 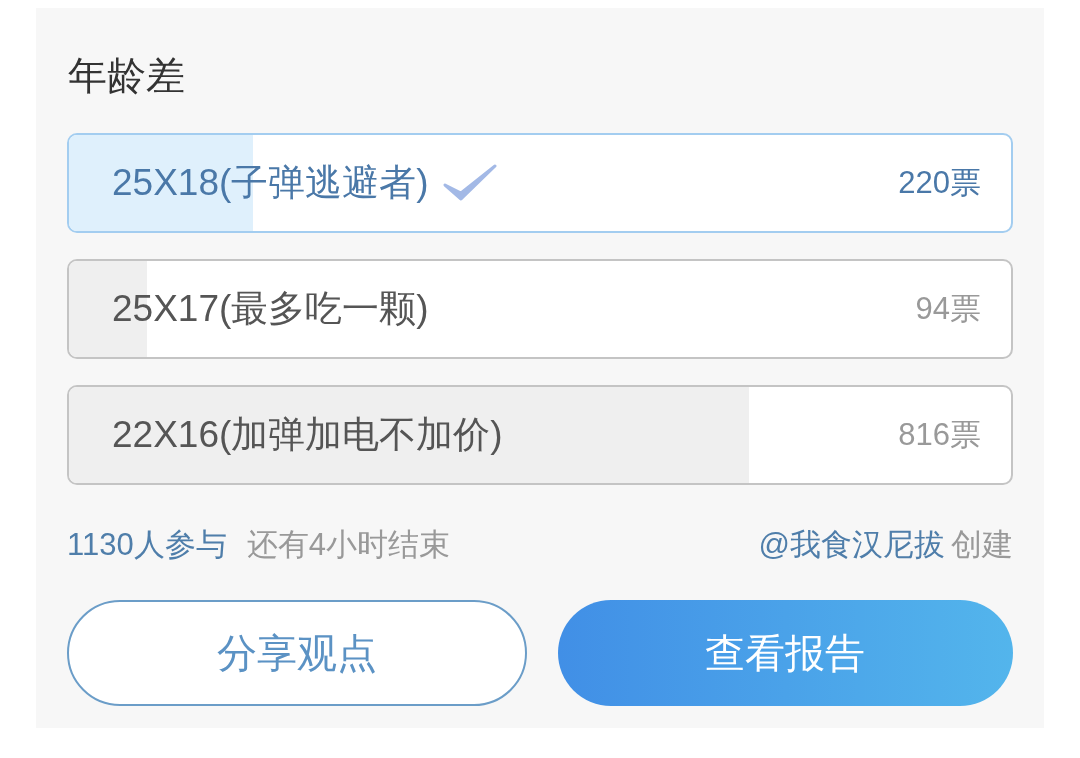 I want to click on poll-option: 22X16(加弹加电不加价) 816票, so click(x=540, y=435).